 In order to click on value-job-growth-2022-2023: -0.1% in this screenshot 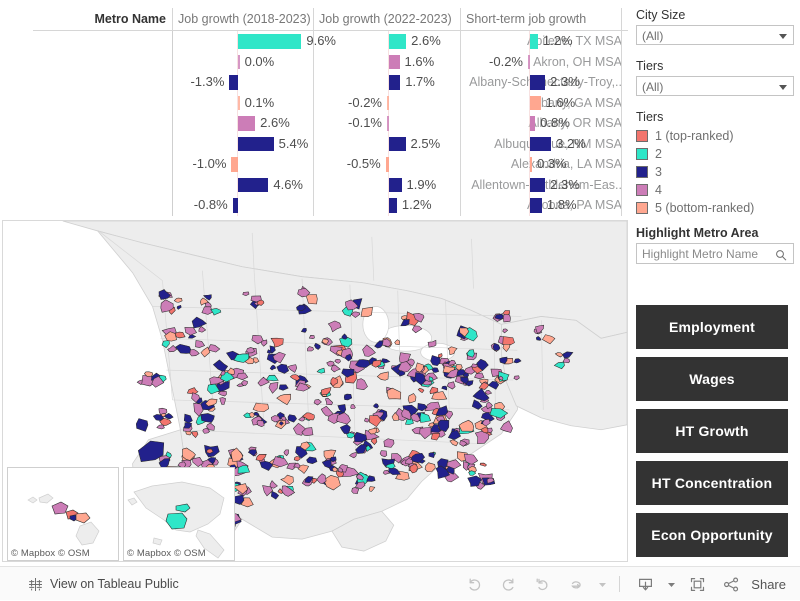, I will do `click(365, 122)`.